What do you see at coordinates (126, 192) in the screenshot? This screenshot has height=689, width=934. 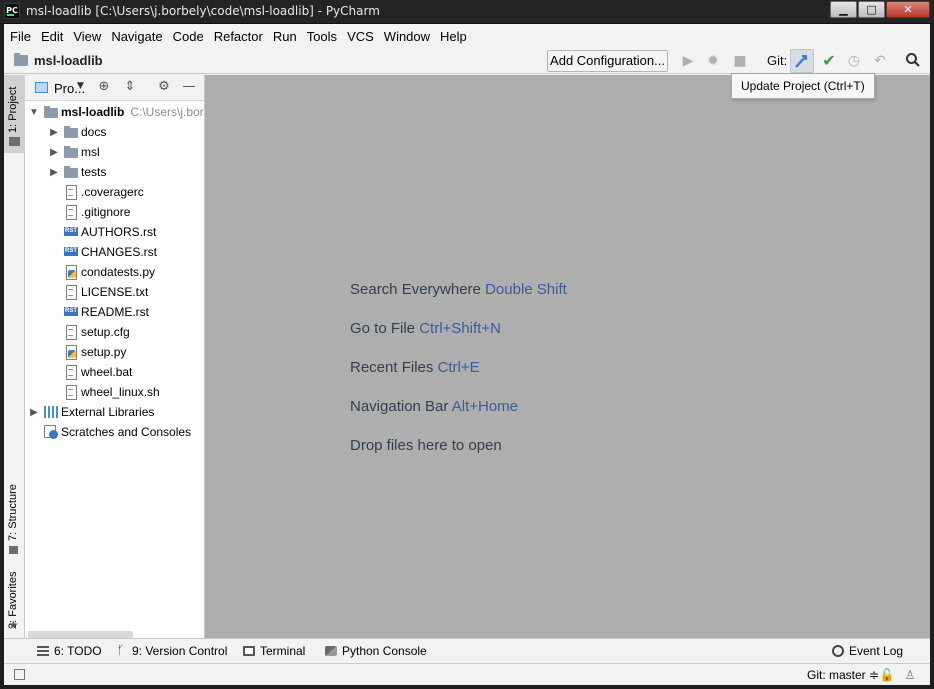 I see `list-item: .coveragerc` at bounding box center [126, 192].